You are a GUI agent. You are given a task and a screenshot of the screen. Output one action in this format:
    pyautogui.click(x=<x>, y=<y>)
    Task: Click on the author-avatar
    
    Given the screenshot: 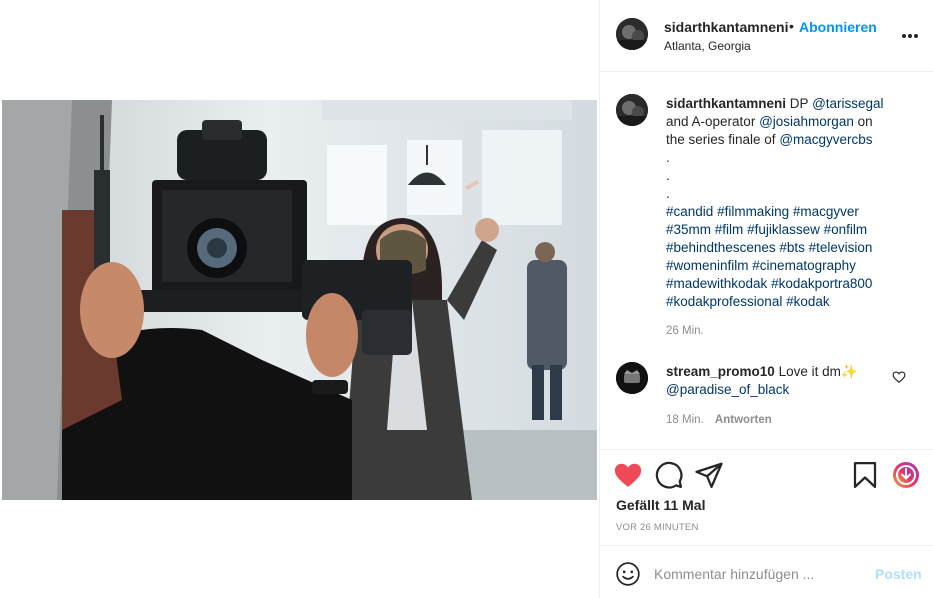 What is the action you would take?
    pyautogui.click(x=632, y=34)
    